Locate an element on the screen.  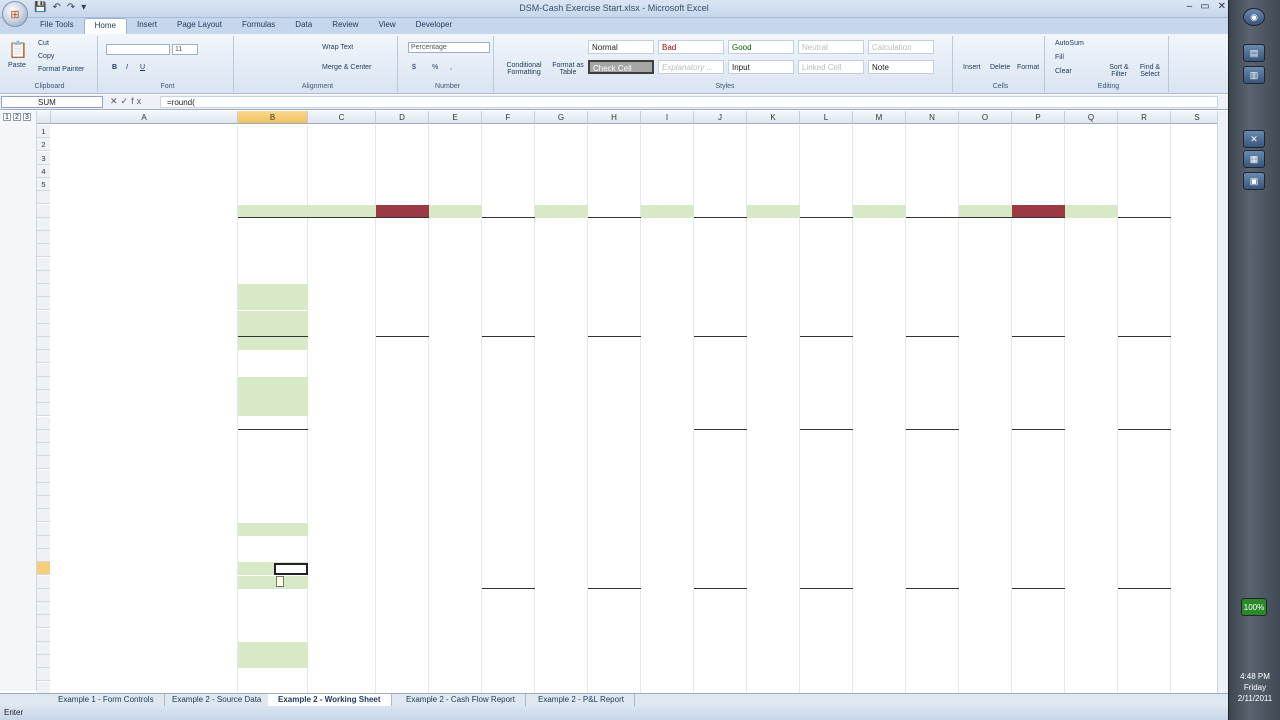
taskbar-app-icon: ▥ is located at coordinates (1254, 75).